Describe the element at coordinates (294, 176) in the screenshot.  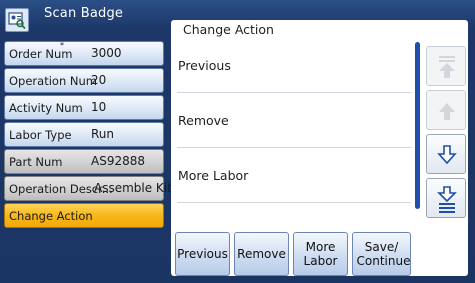
I see `option-more-labor: More Labor` at that location.